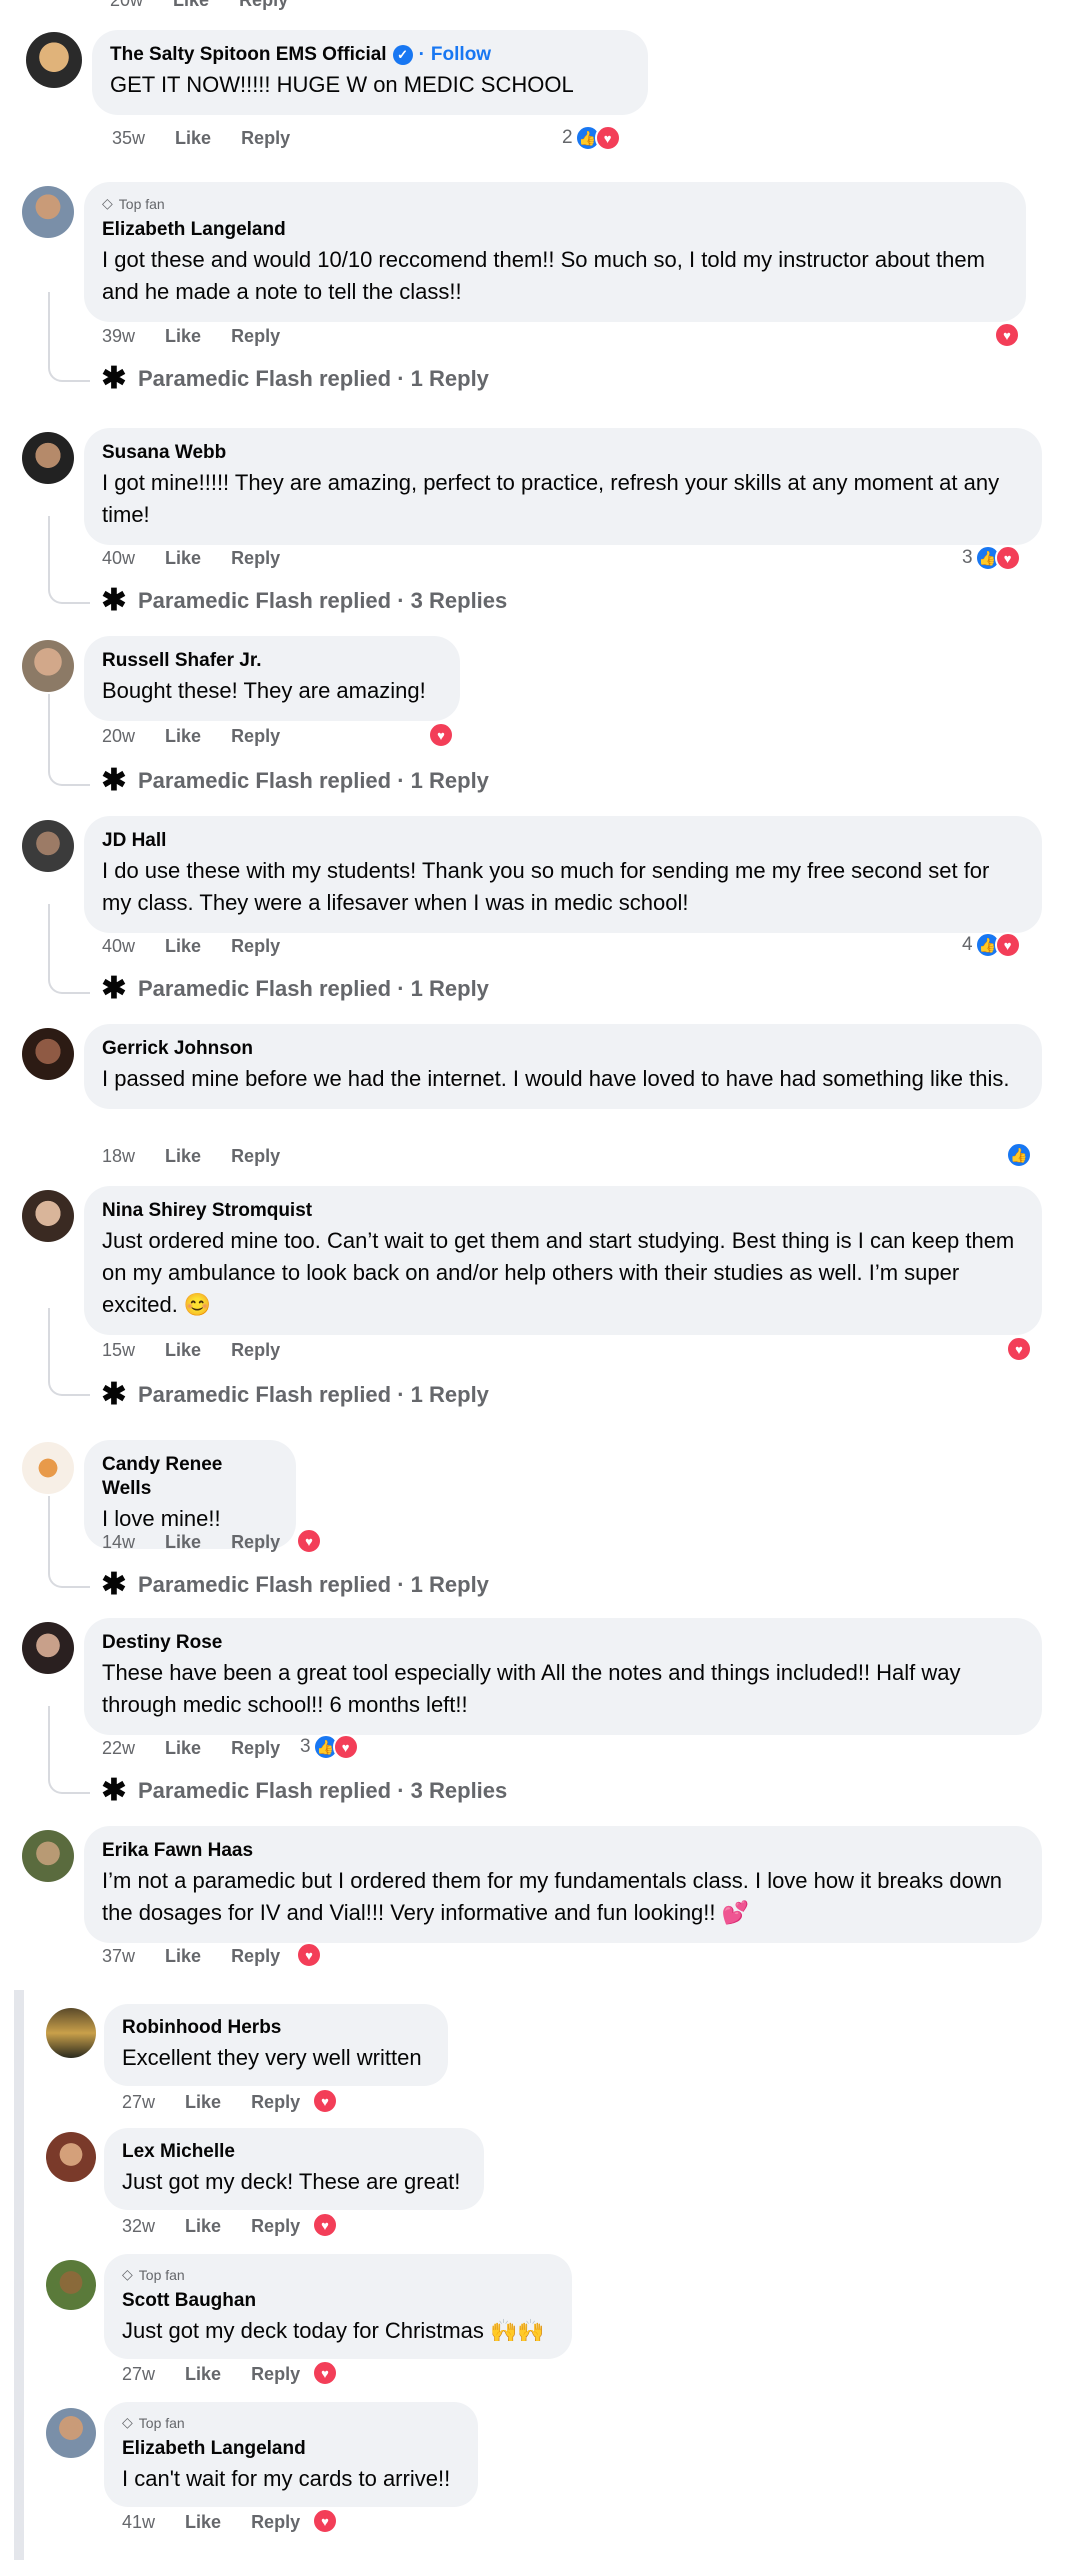 The image size is (1065, 2563). What do you see at coordinates (338, 2301) in the screenshot?
I see `reply-author: Scott Baughan` at bounding box center [338, 2301].